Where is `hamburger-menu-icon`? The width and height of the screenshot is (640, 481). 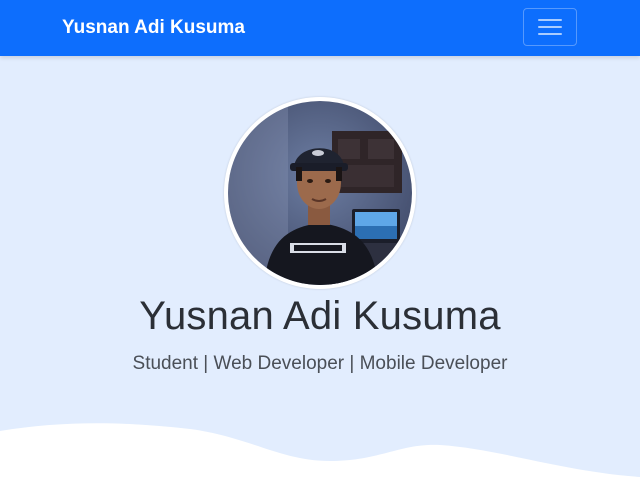 hamburger-menu-icon is located at coordinates (550, 27).